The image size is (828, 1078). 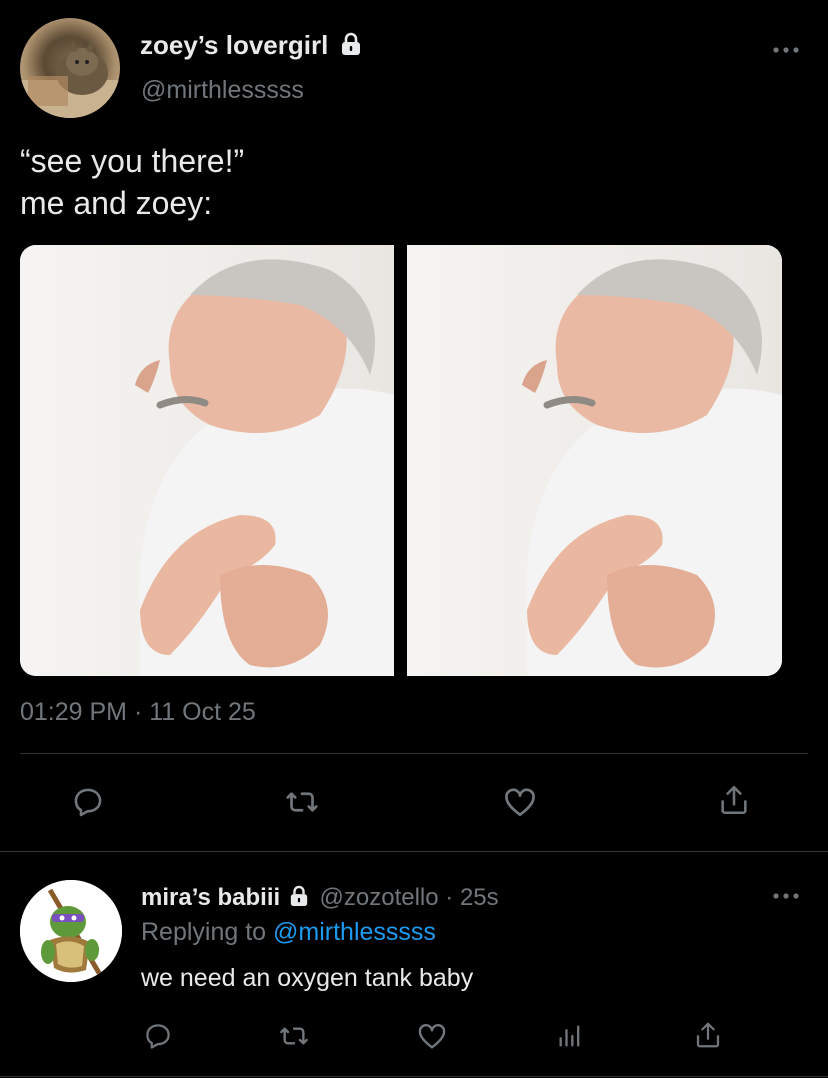 I want to click on reply-time: · 25s, so click(x=472, y=897).